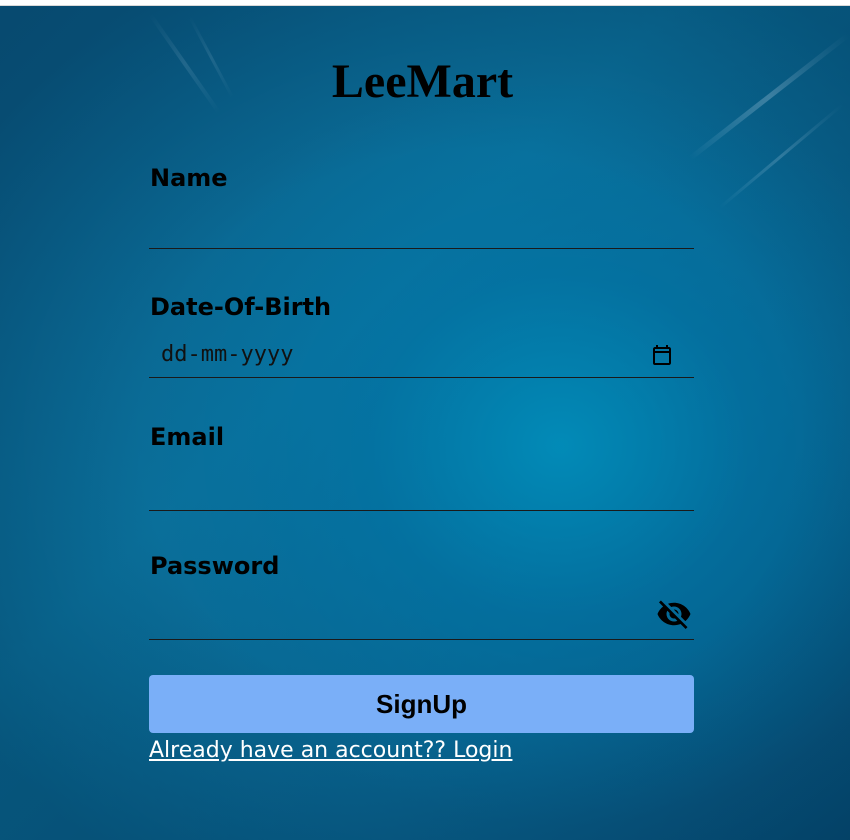 The width and height of the screenshot is (850, 840). Describe the element at coordinates (330, 751) in the screenshot. I see `login-link: Already have an account?? Login` at that location.